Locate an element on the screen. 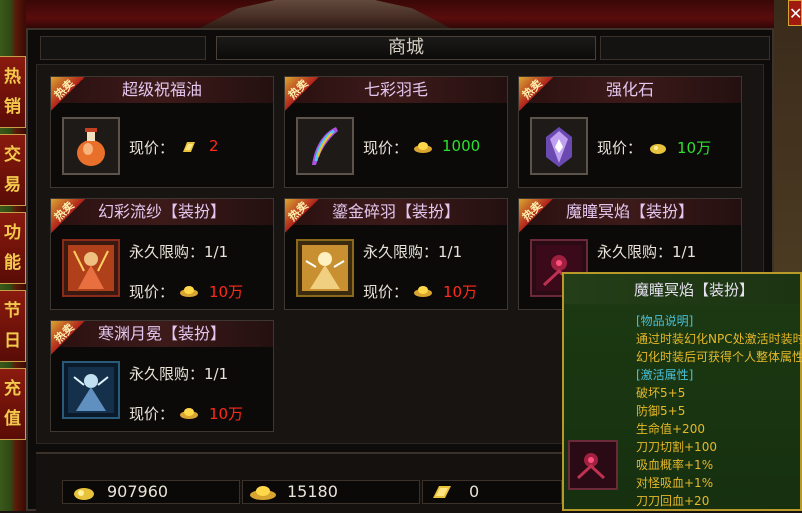 Image resolution: width=802 pixels, height=513 pixels. shop-item-card: 幻彩流纱【装扮】 热卖 永久限购：1/1 现价： 10万 is located at coordinates (162, 254).